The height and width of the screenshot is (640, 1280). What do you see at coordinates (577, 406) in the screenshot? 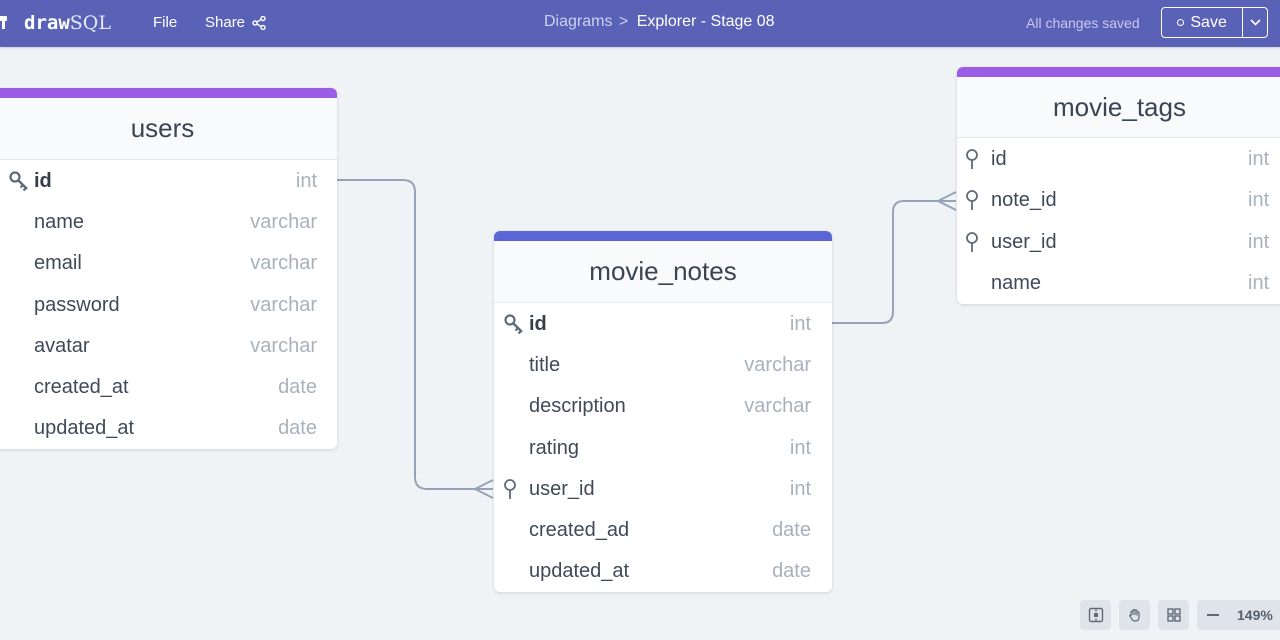
I see `column-name: description` at bounding box center [577, 406].